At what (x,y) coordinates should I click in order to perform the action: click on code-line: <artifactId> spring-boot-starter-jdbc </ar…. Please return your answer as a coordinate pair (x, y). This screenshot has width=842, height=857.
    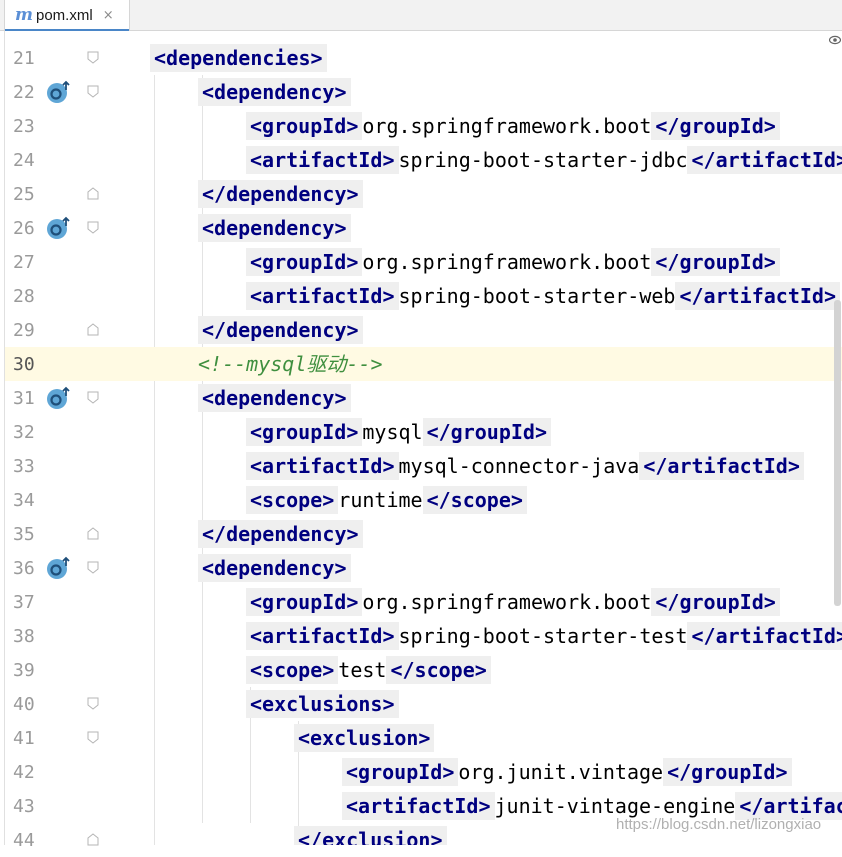
    Looking at the image, I should click on (474, 160).